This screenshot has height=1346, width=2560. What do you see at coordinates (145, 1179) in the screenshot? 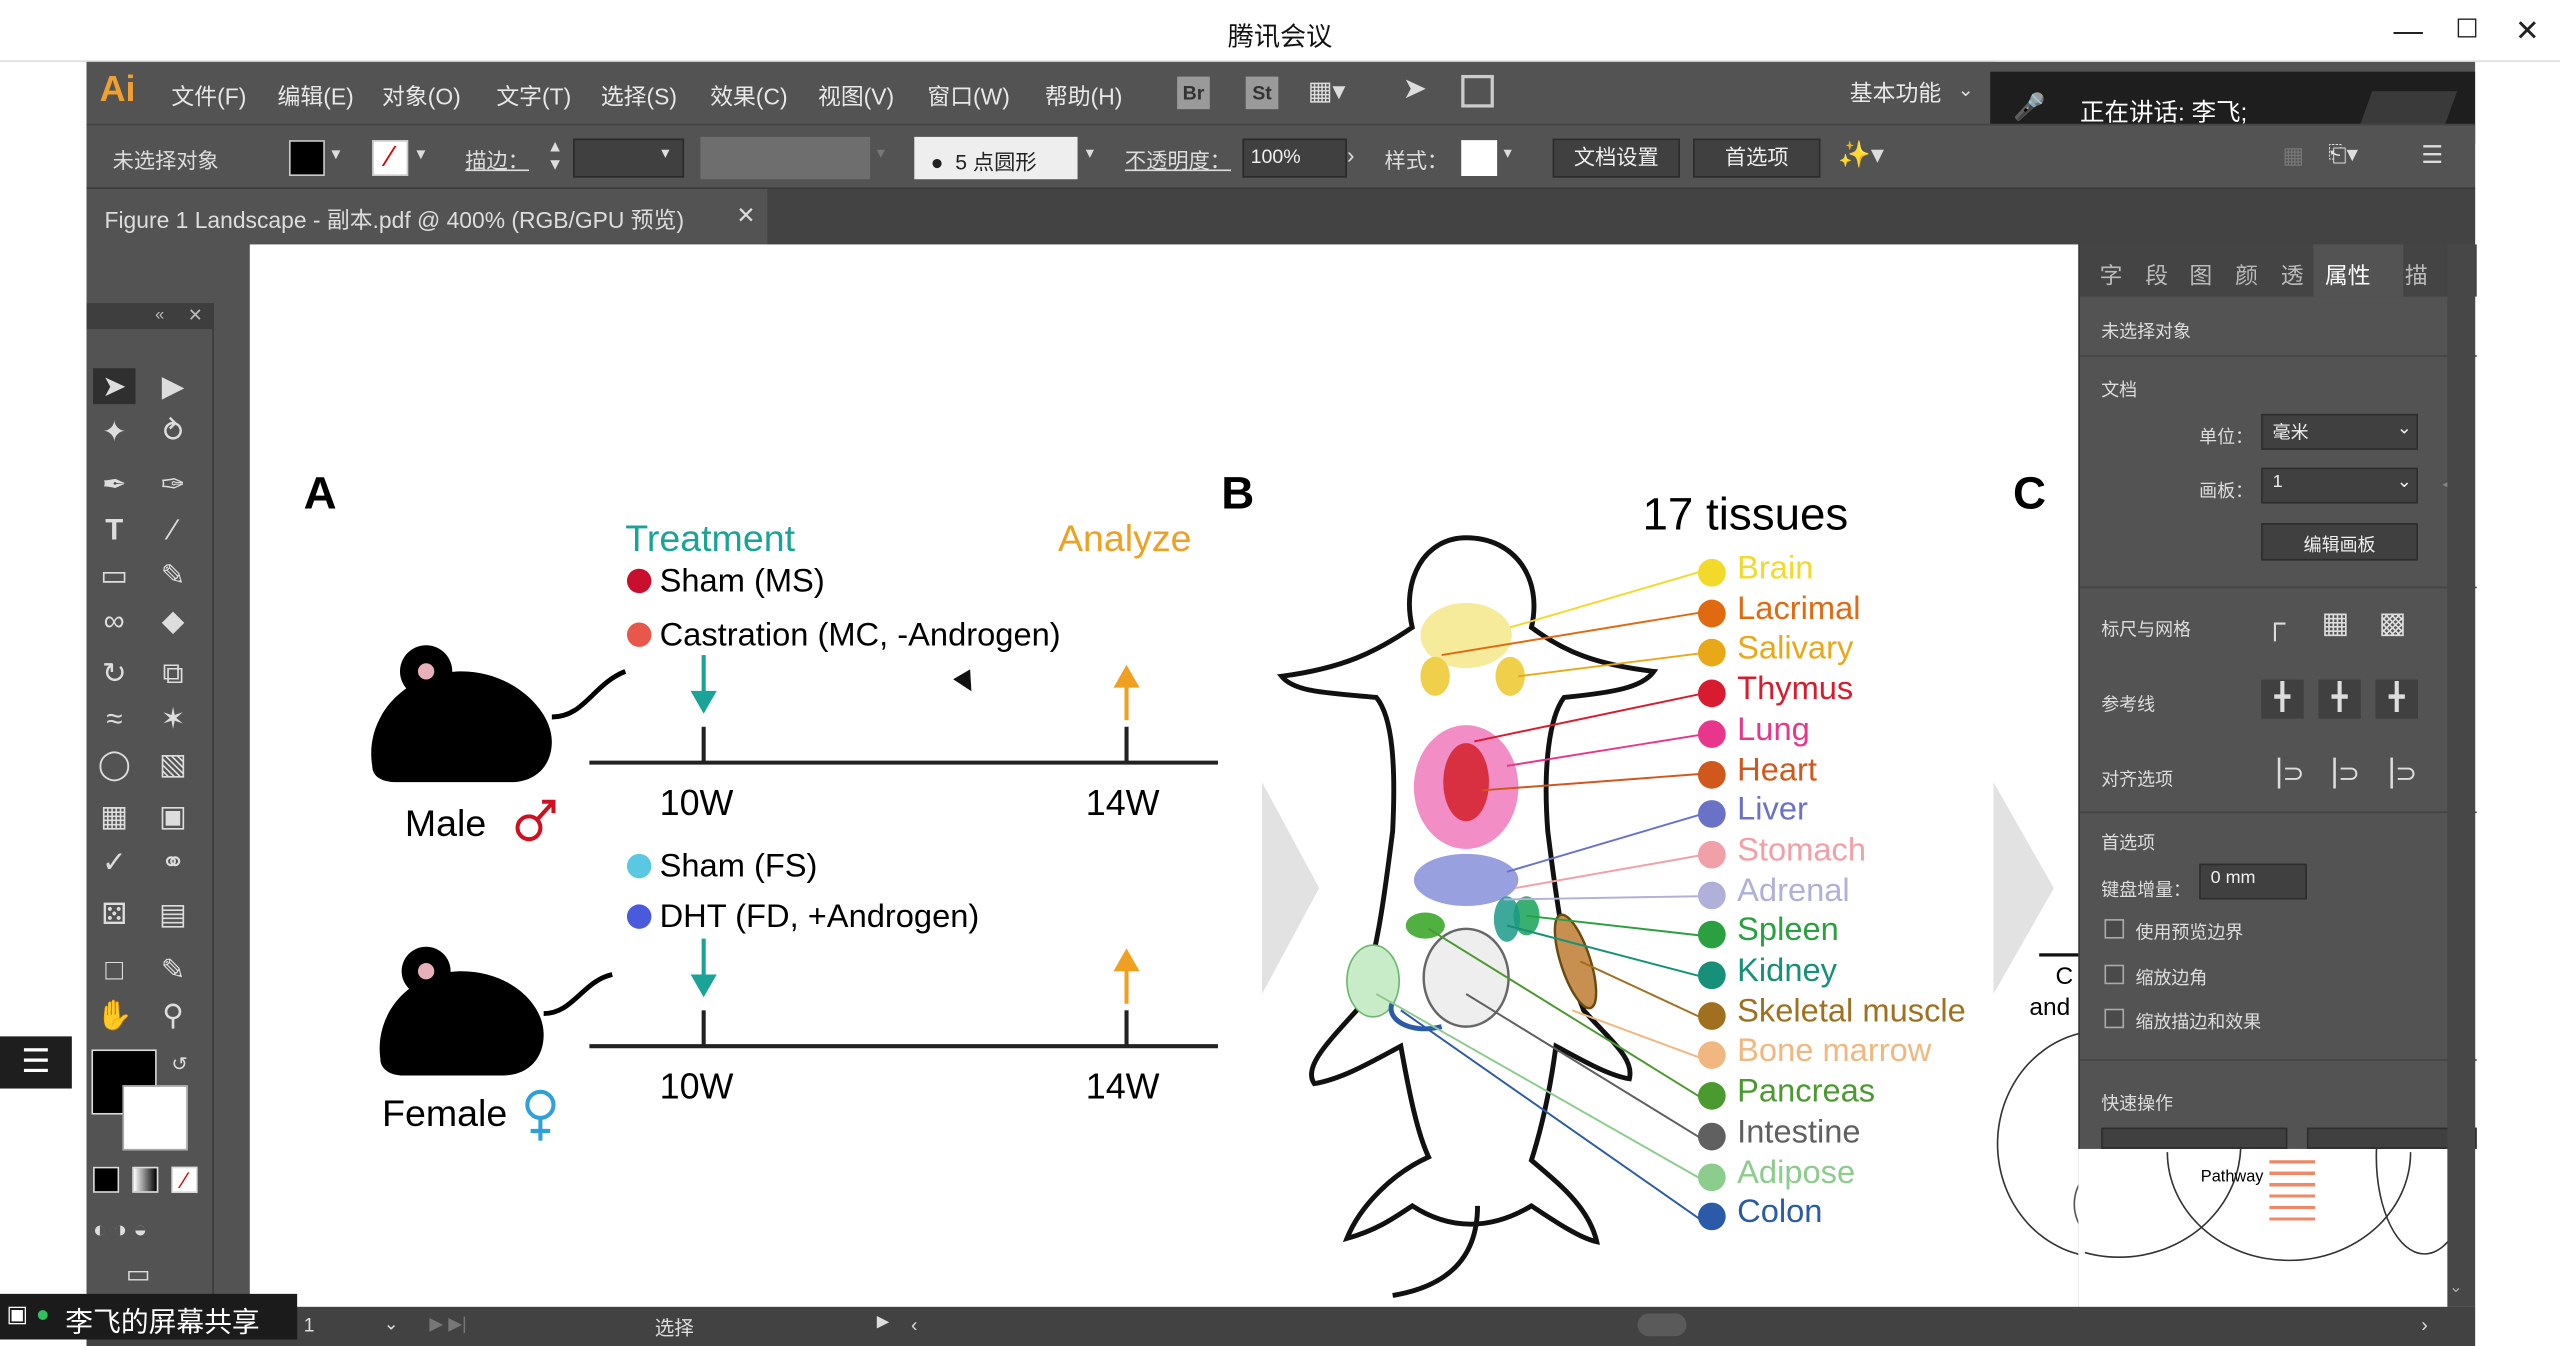
I see `gradient-mode-icon` at bounding box center [145, 1179].